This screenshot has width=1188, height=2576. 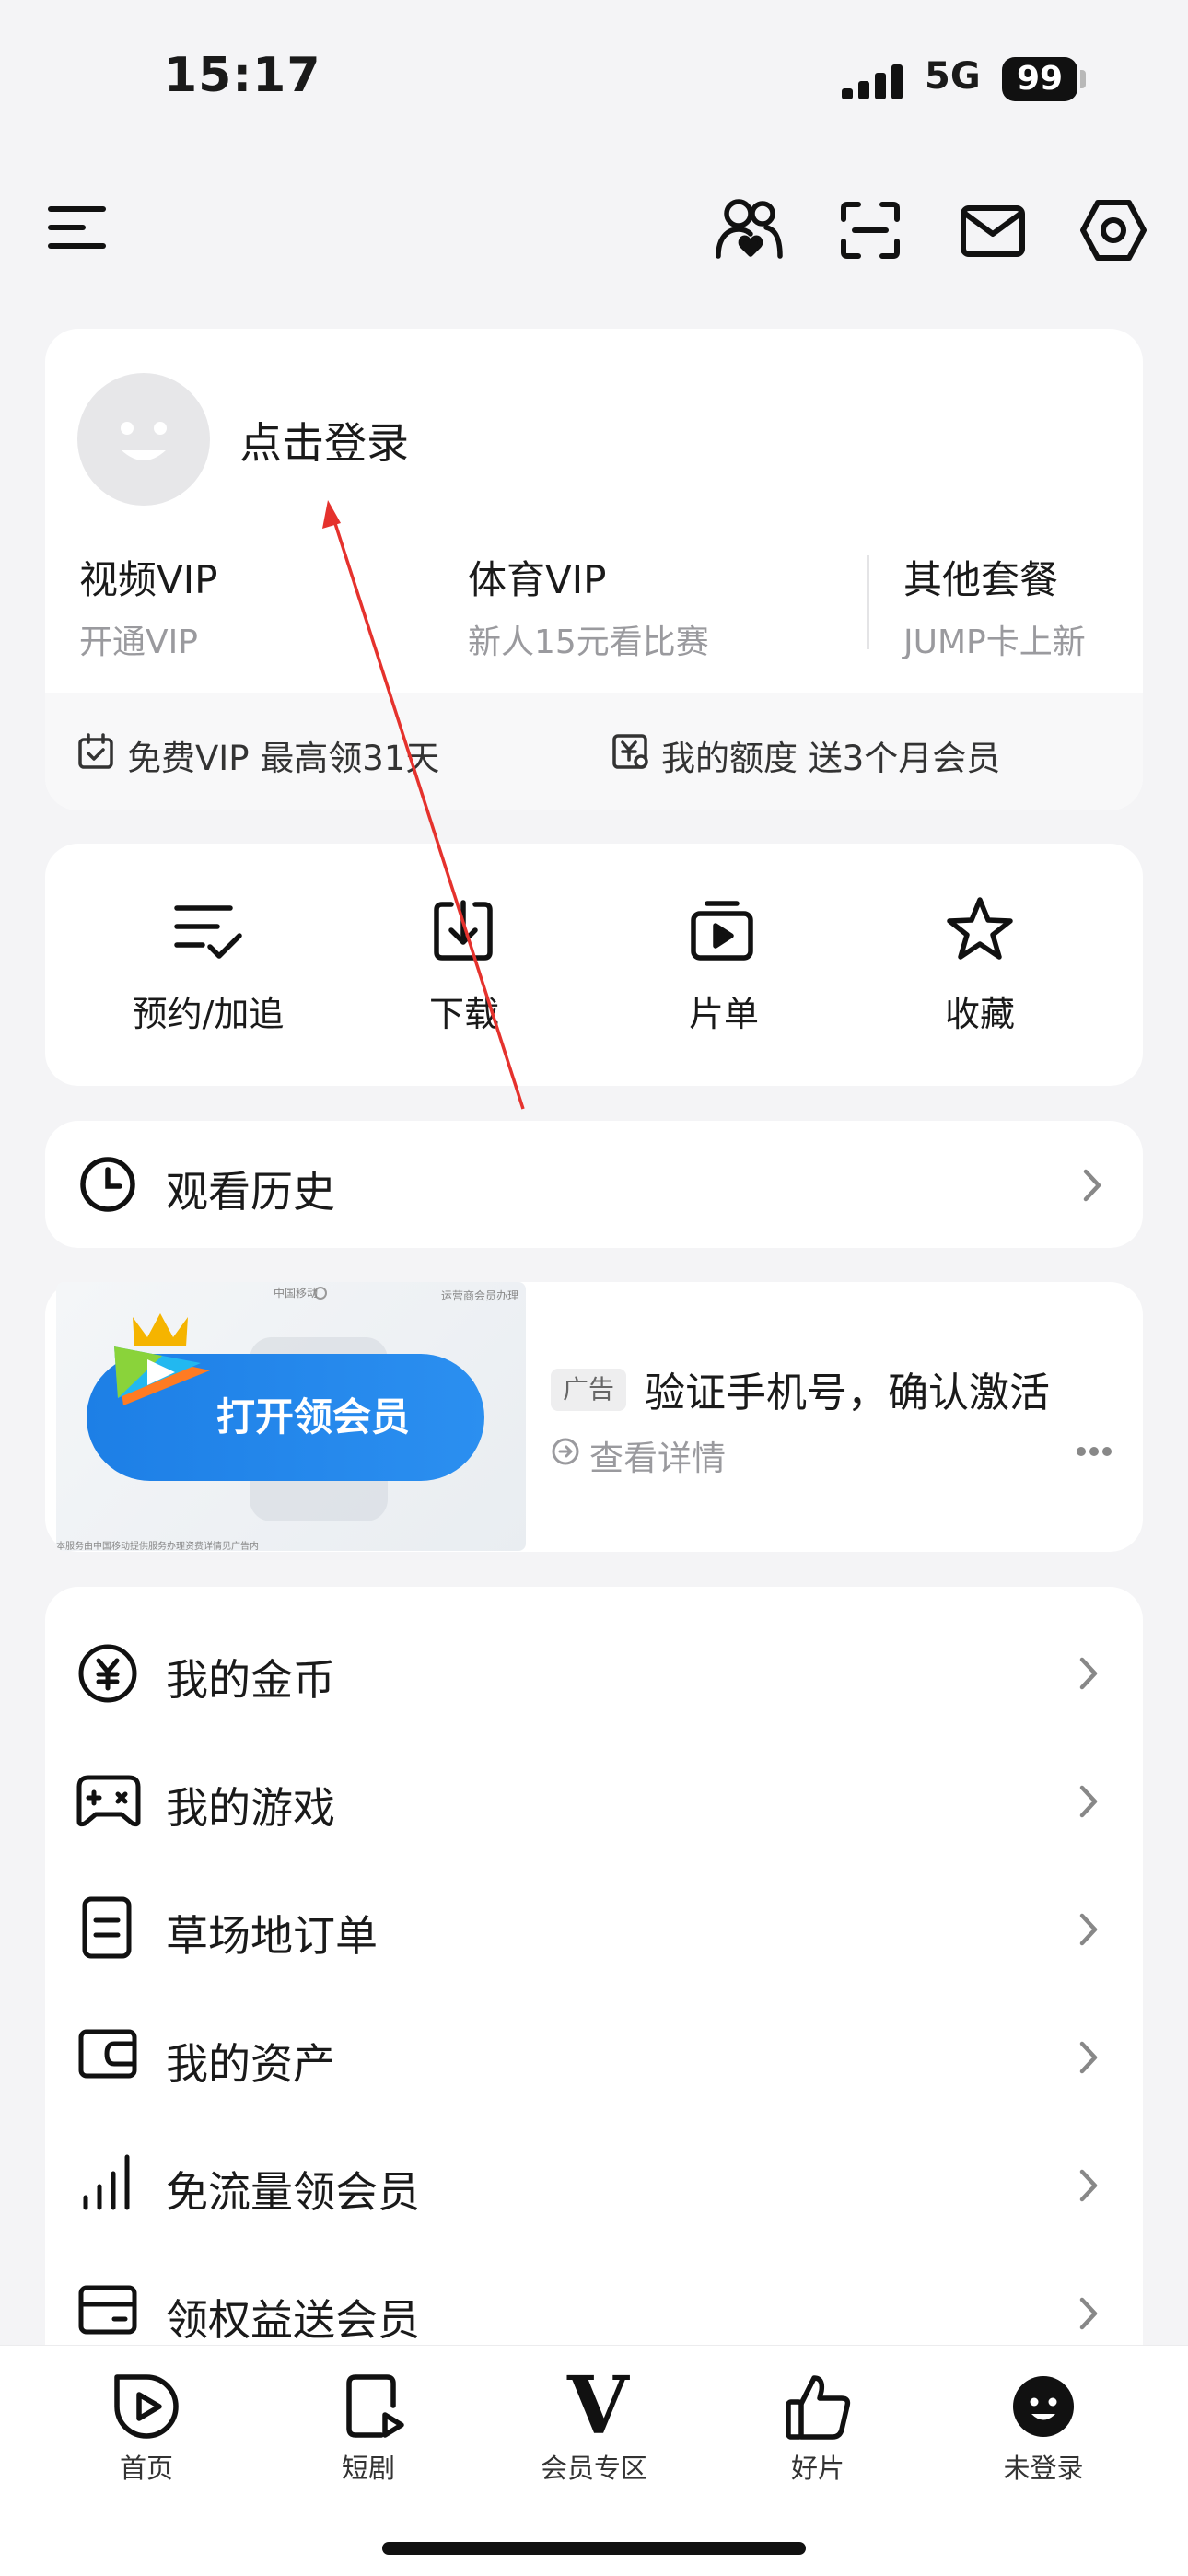 What do you see at coordinates (157, 1546) in the screenshot?
I see `ad-banner-disclaimer: 本服务由中国移动提供服务办理资费详情见广告内` at bounding box center [157, 1546].